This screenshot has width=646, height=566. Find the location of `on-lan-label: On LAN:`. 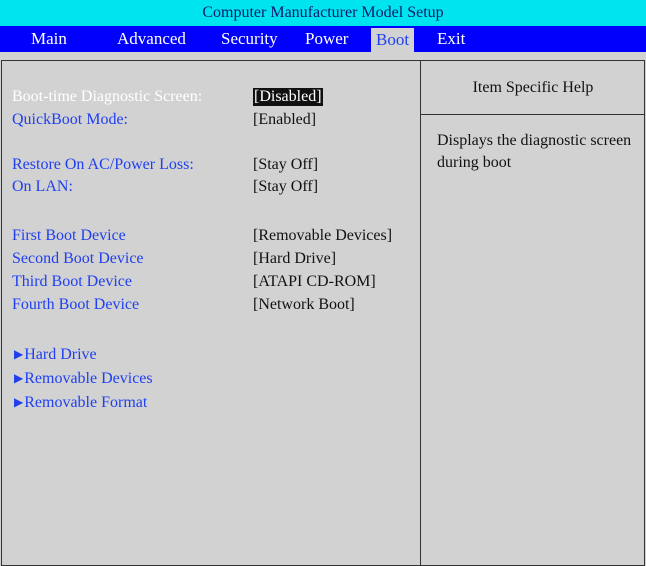

on-lan-label: On LAN: is located at coordinates (42, 187).